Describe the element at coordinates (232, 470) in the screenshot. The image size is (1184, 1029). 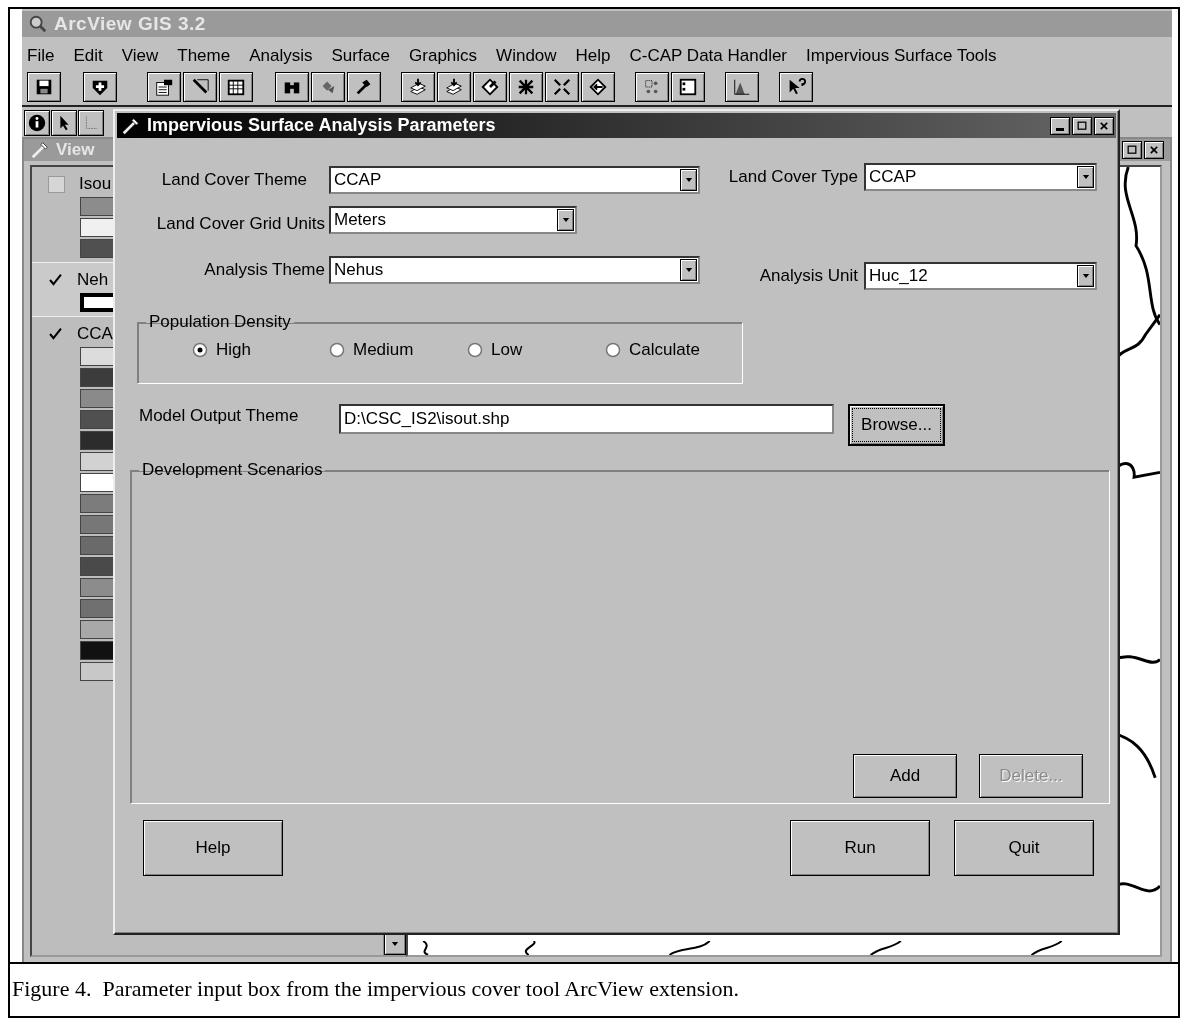
I see `group-label: Development Scenarios` at that location.